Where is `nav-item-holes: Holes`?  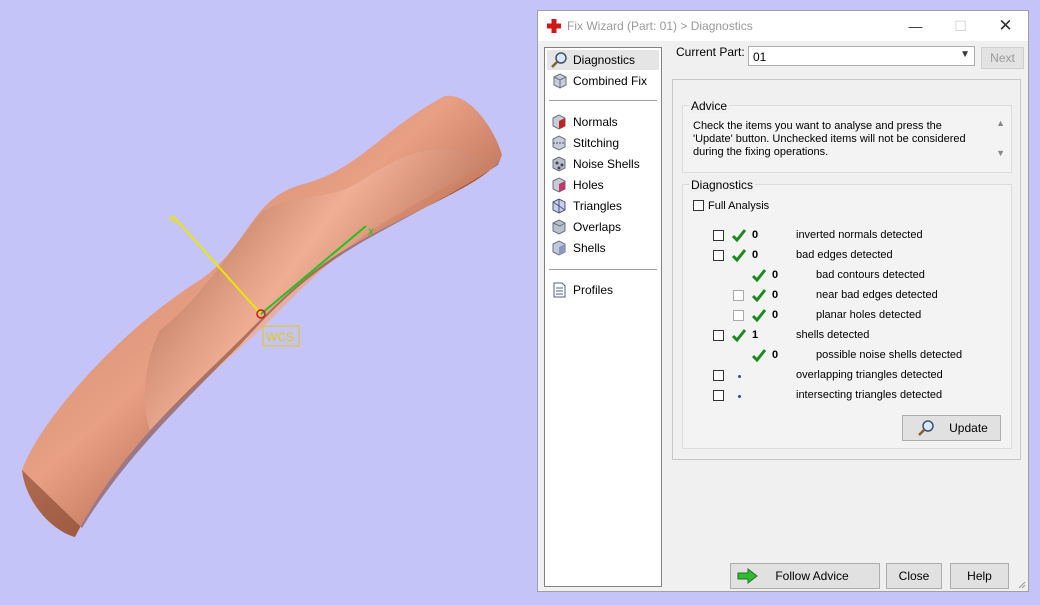
nav-item-holes: Holes is located at coordinates (603, 185).